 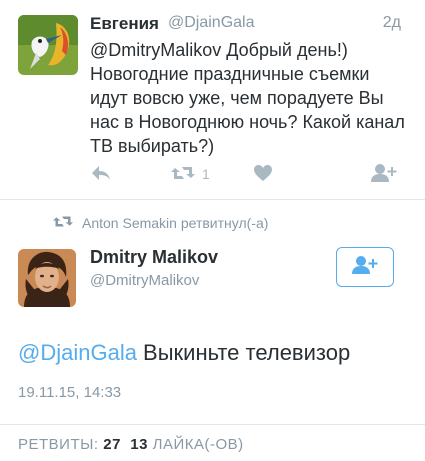 I want to click on tweet-time: 2д, so click(x=391, y=22).